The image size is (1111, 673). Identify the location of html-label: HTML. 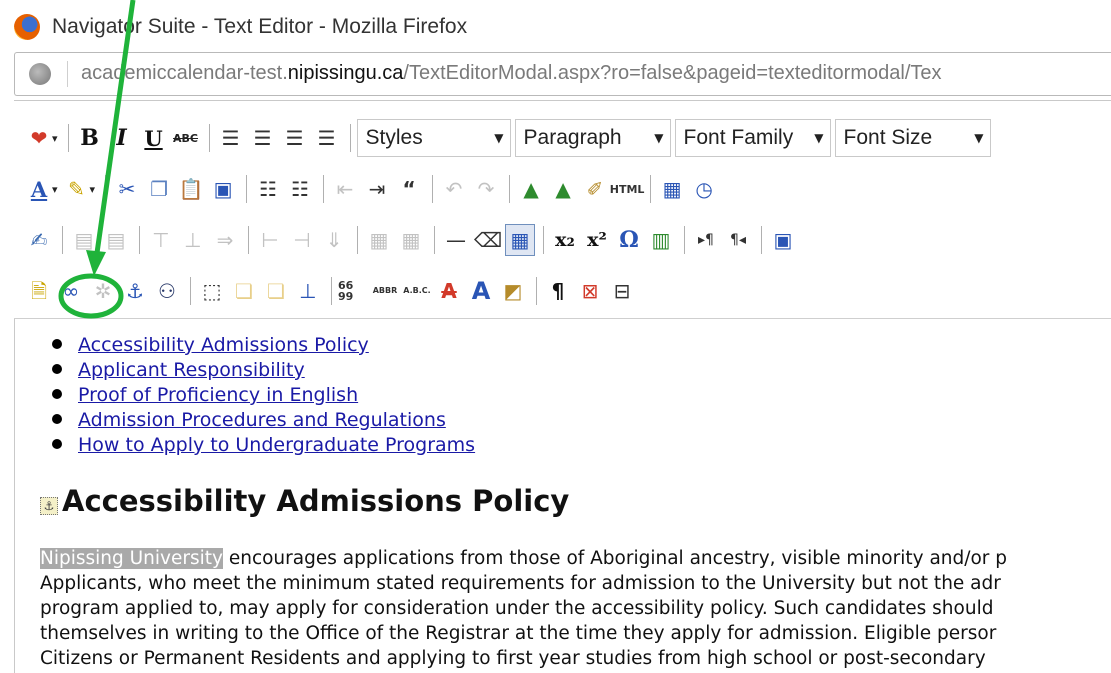
(627, 189).